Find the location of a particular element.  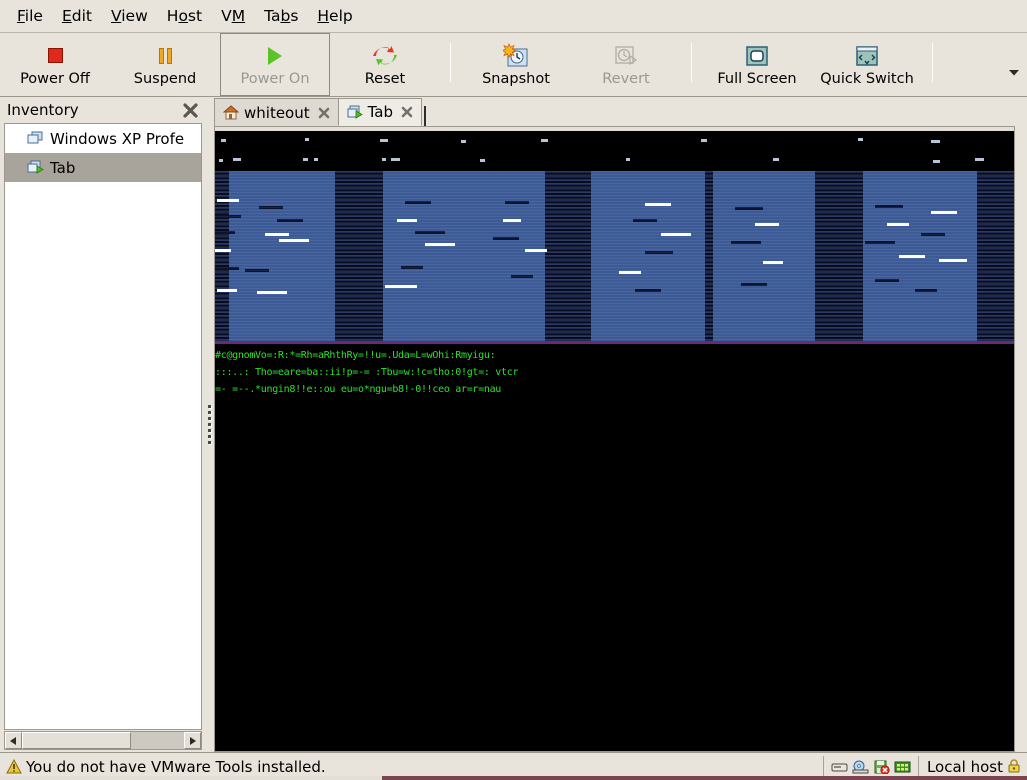

menu-edit: Edit is located at coordinates (77, 16).